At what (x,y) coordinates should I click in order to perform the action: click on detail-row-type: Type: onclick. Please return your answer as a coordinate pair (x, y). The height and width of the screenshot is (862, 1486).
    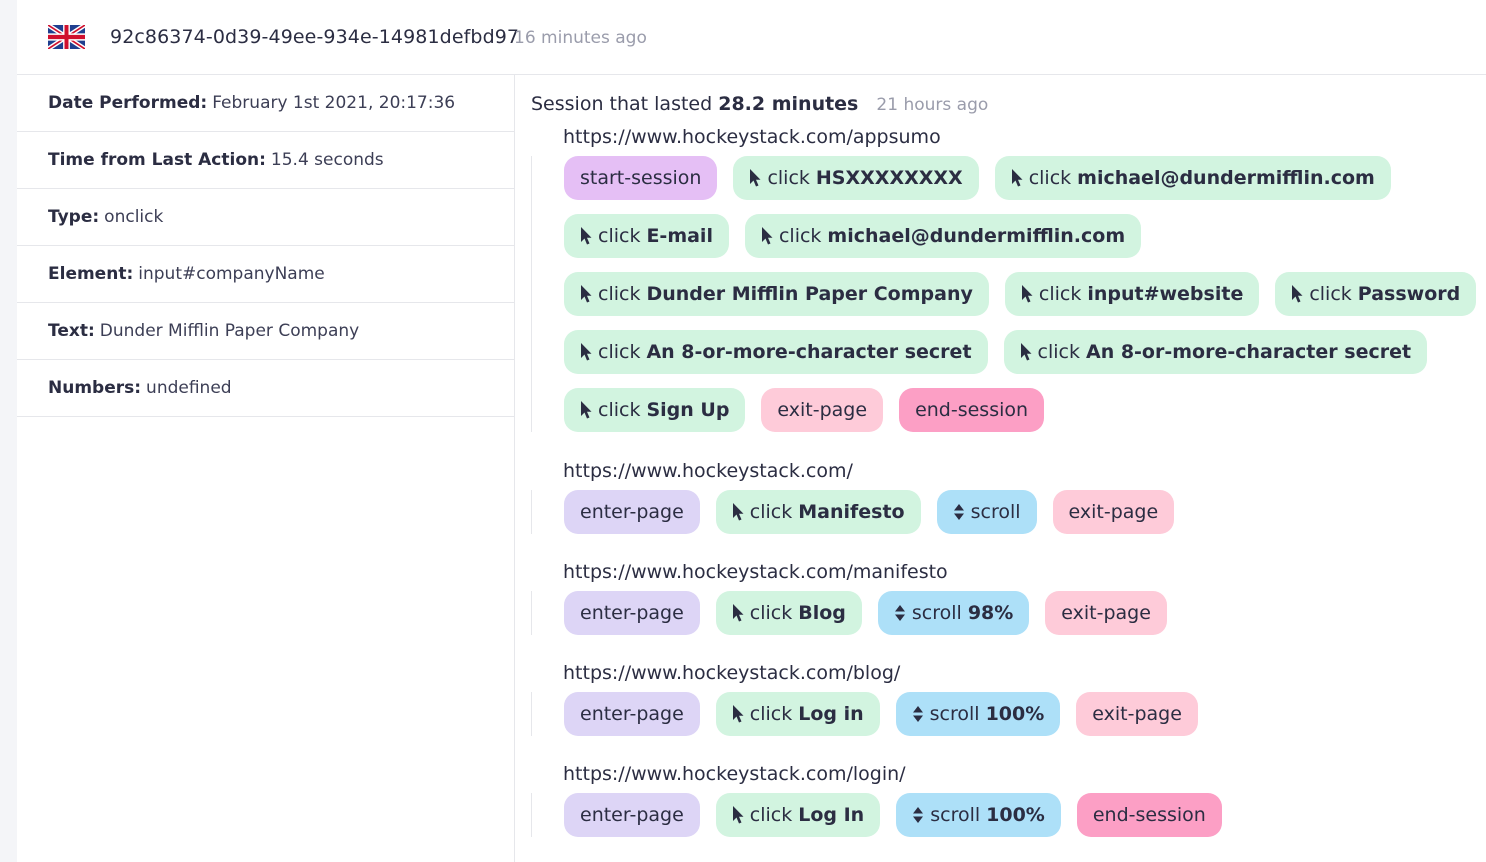
    Looking at the image, I should click on (265, 217).